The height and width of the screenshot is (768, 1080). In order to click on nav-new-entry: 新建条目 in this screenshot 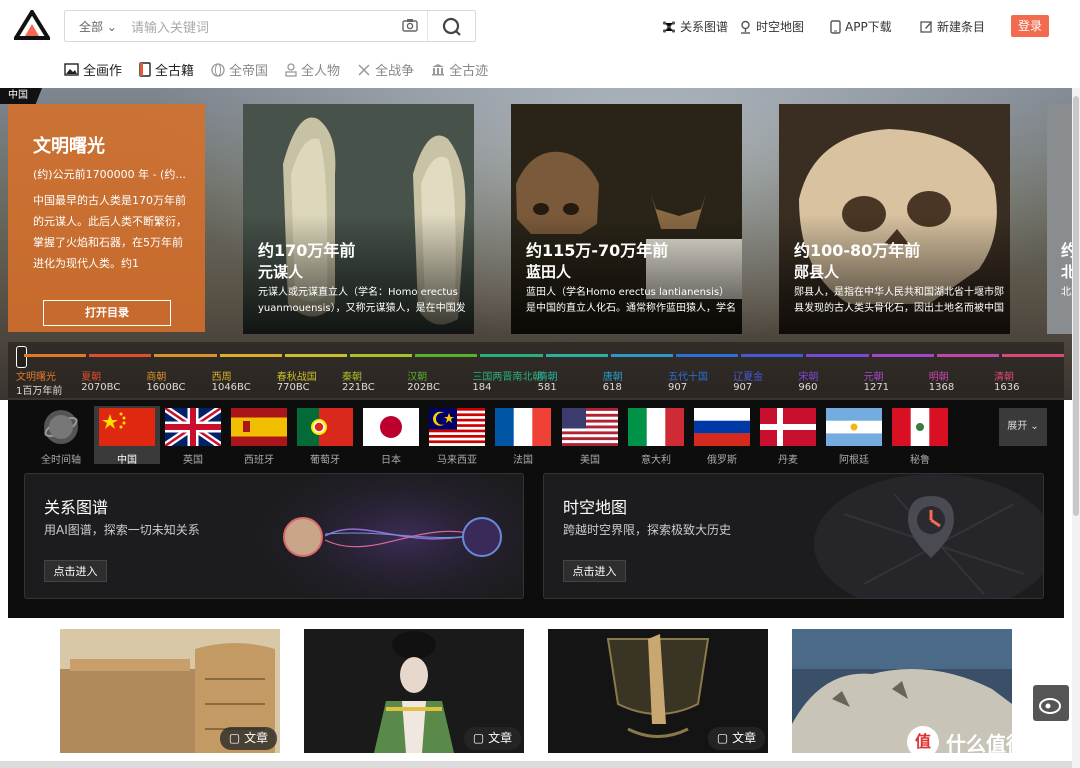, I will do `click(952, 26)`.